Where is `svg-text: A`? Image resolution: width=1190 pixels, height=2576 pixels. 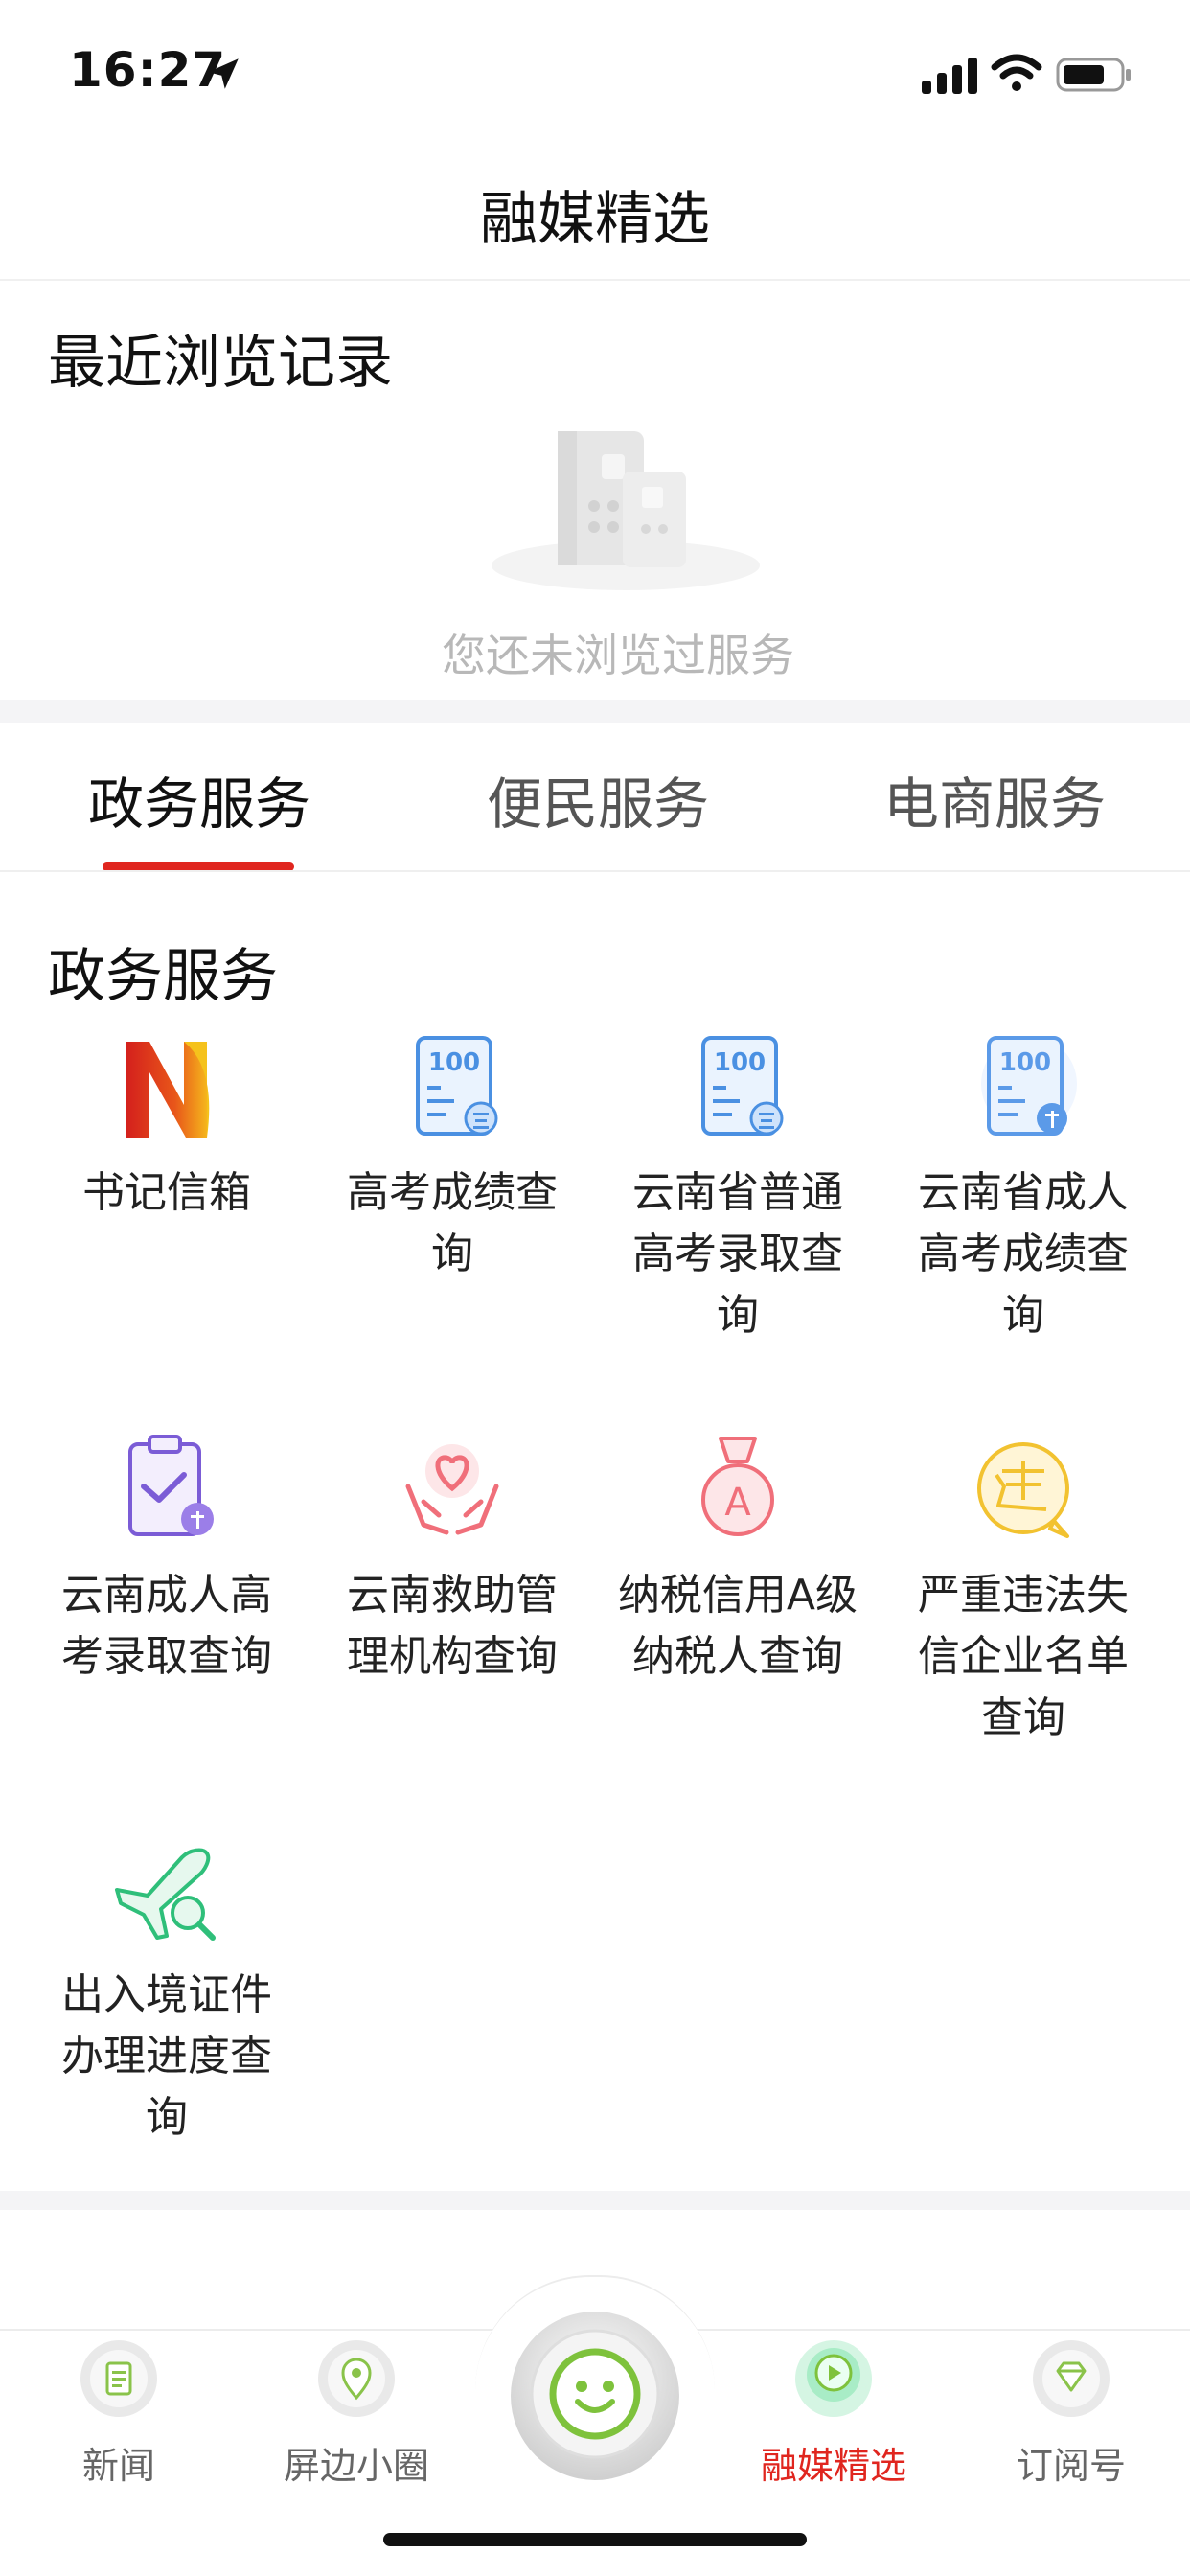 svg-text: A is located at coordinates (738, 1503).